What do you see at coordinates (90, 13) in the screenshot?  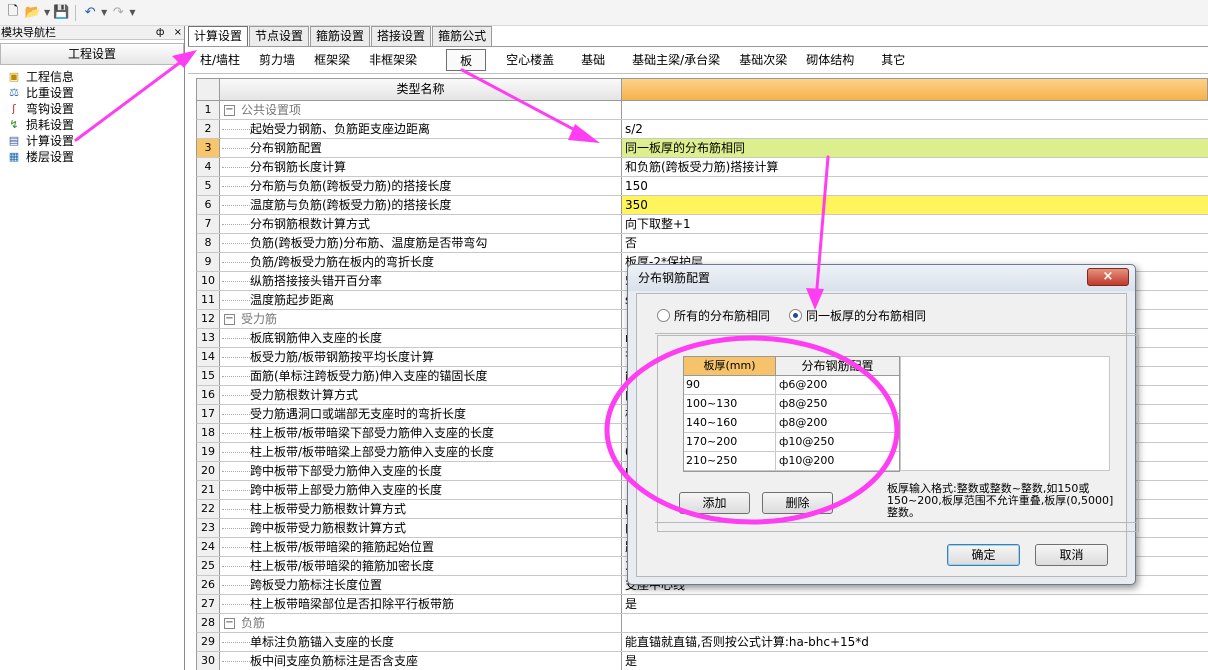 I see `undo-icon: ↶` at bounding box center [90, 13].